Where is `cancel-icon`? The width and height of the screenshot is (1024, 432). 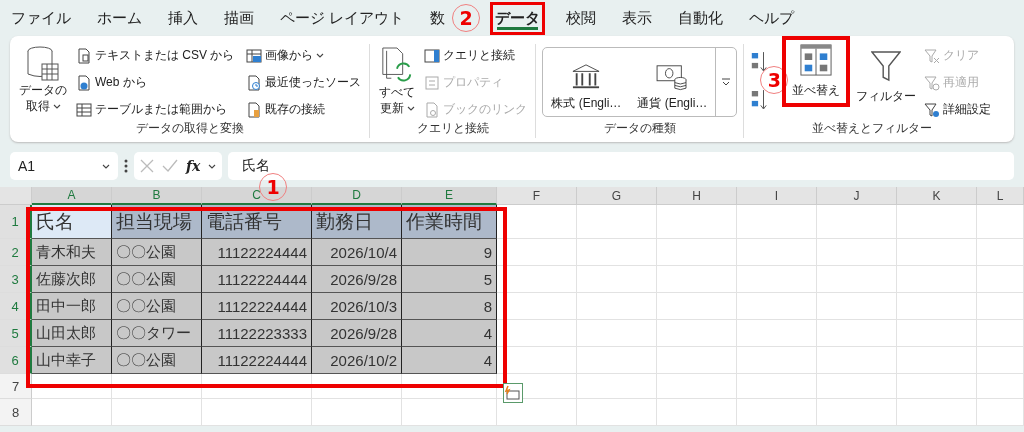 cancel-icon is located at coordinates (147, 166).